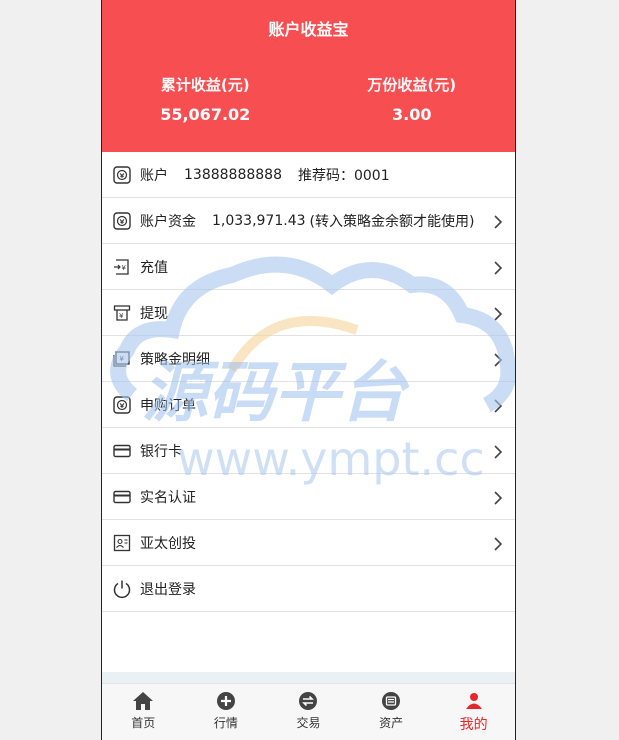 The height and width of the screenshot is (740, 619). What do you see at coordinates (308, 359) in the screenshot?
I see `menu-item-strategy-detail: ¥ 策略金明细` at bounding box center [308, 359].